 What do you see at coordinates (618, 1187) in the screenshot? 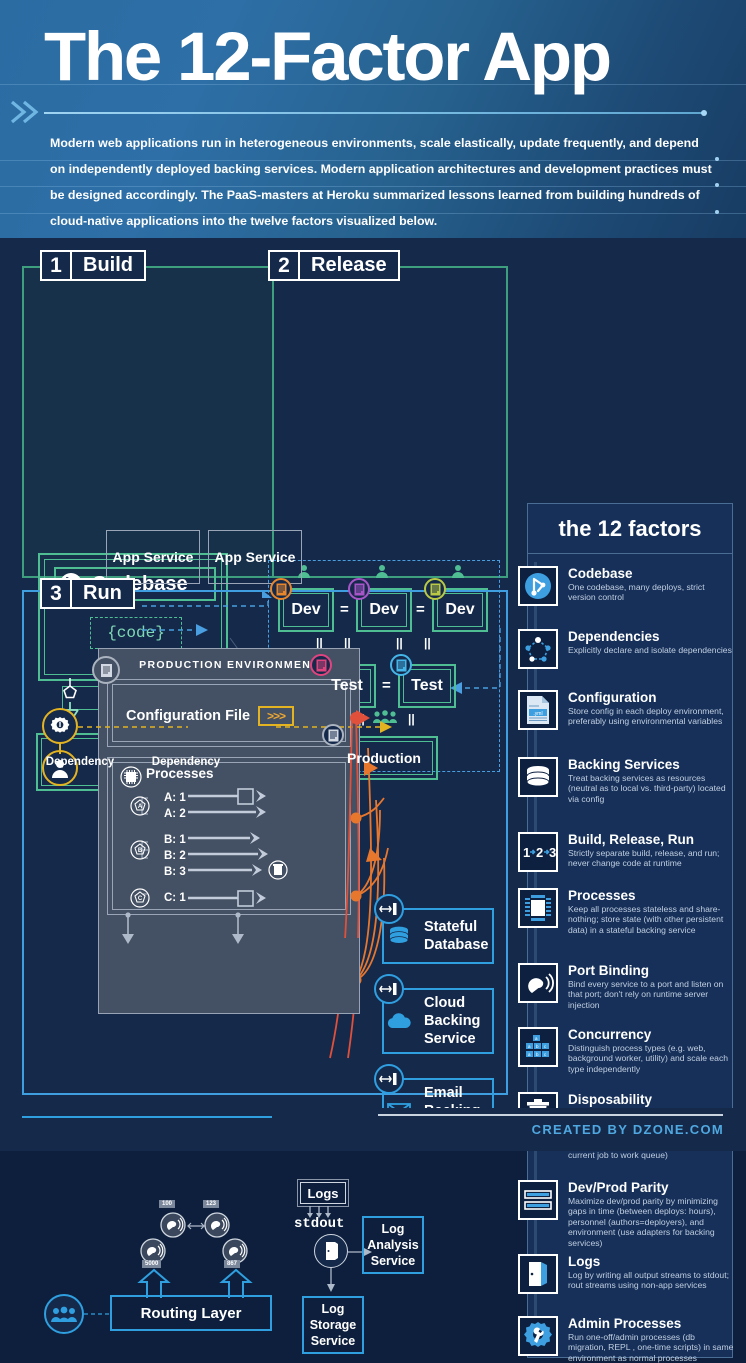
I see `factor-title: Dev/Prod Parity` at bounding box center [618, 1187].